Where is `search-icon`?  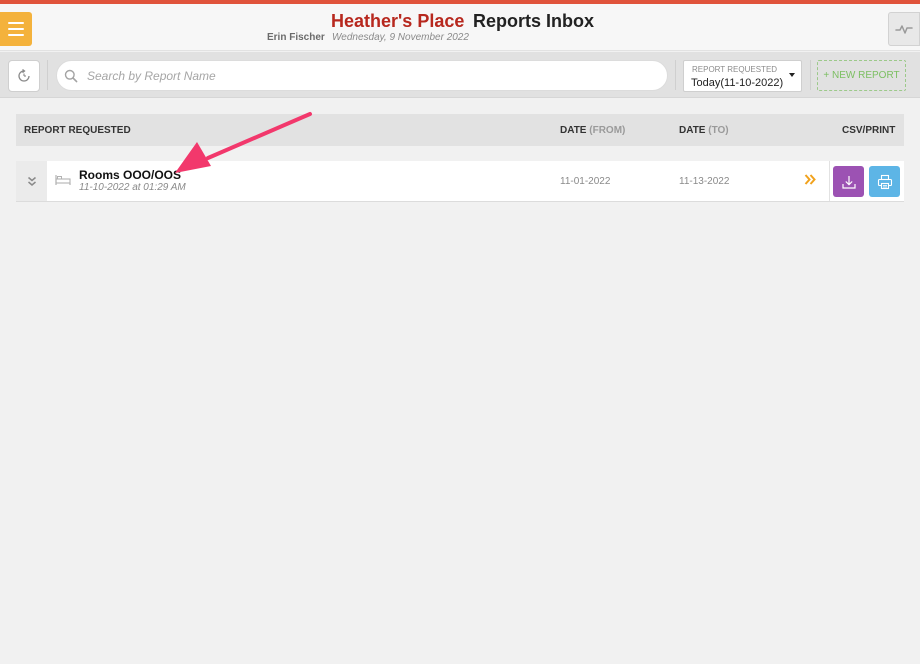 search-icon is located at coordinates (71, 76).